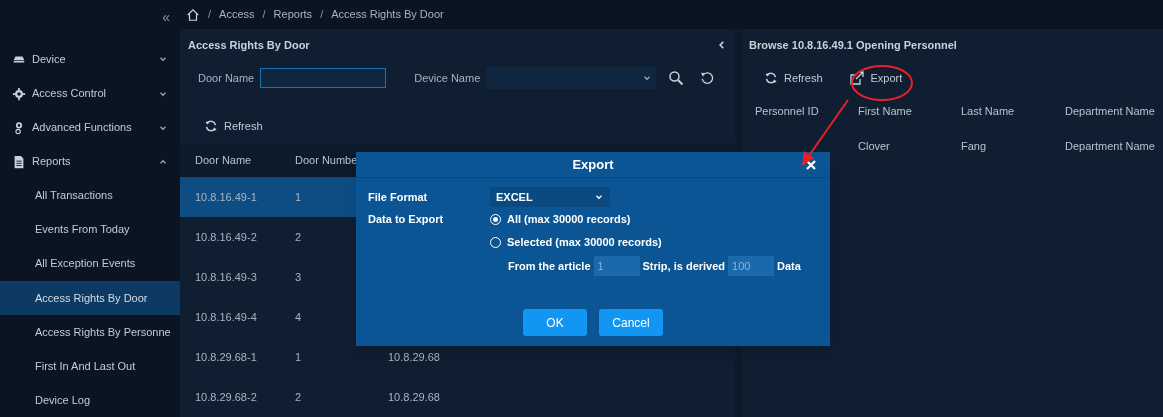  What do you see at coordinates (326, 159) in the screenshot?
I see `column-header: Door Numbe` at bounding box center [326, 159].